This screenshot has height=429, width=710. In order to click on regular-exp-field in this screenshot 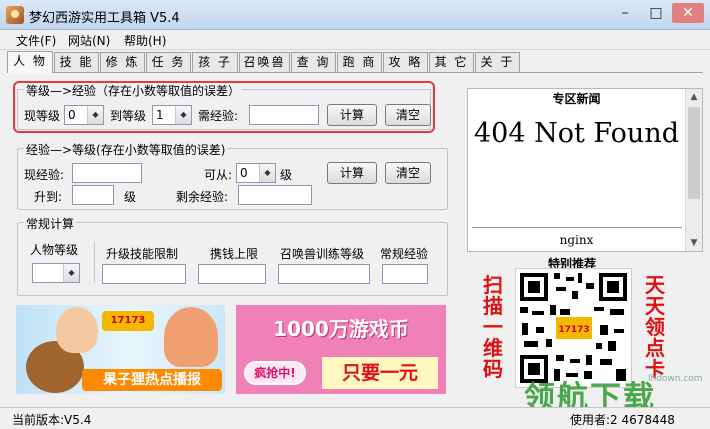, I will do `click(405, 274)`.